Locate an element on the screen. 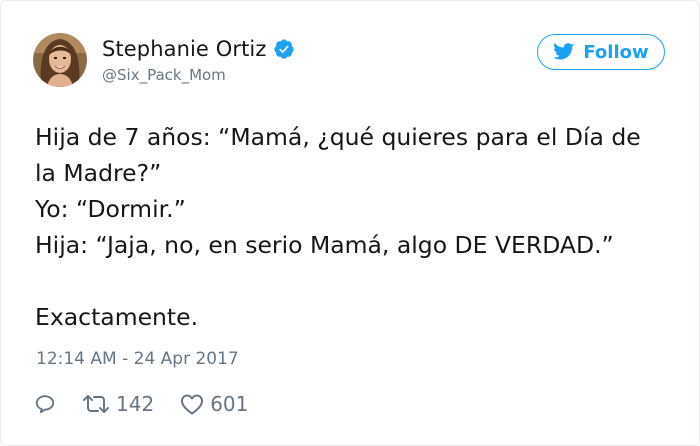  tweet-header: Stephanie Ortiz @Six_Pack_Mom Follow is located at coordinates (353, 61).